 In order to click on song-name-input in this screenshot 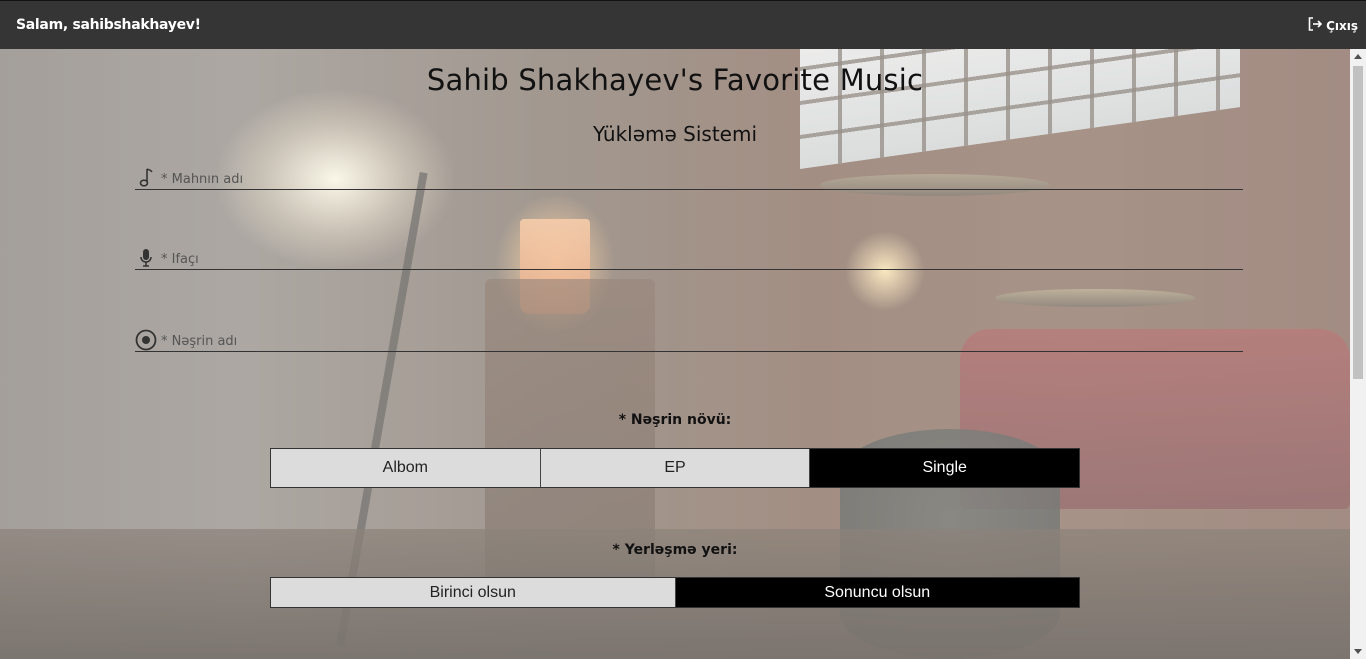, I will do `click(701, 180)`.